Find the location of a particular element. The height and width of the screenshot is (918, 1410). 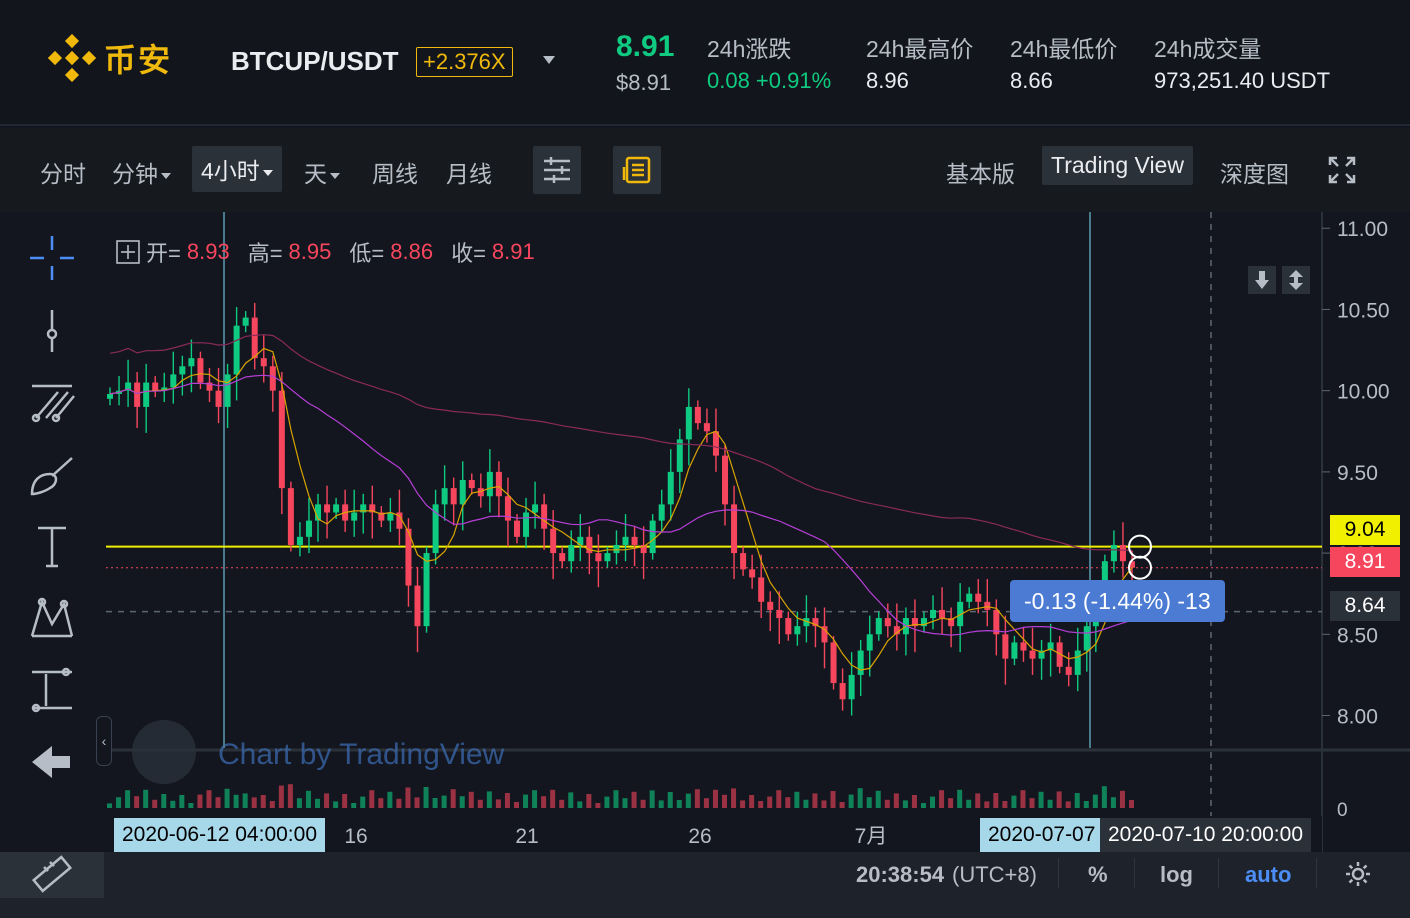

date-tag-start: 2020-06-12 04:00:00 is located at coordinates (219, 835).